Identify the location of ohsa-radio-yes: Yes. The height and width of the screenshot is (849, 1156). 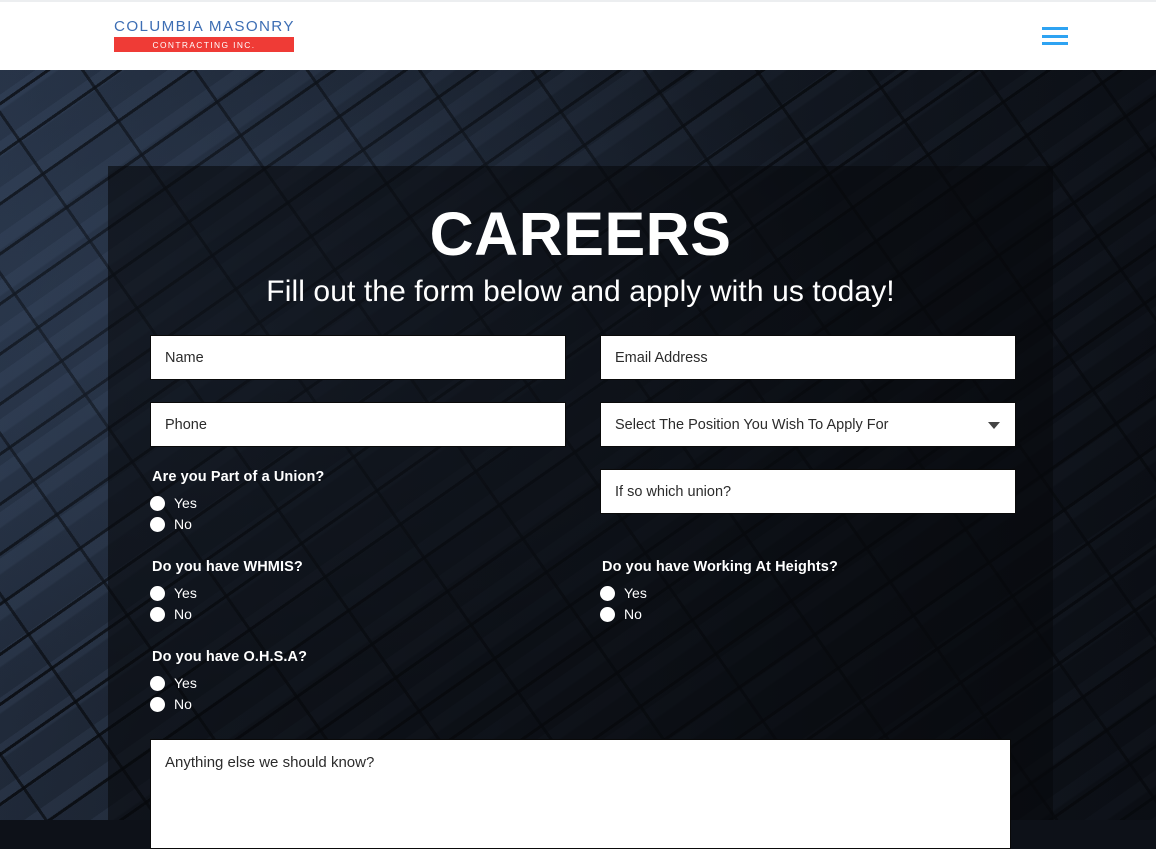
(358, 683).